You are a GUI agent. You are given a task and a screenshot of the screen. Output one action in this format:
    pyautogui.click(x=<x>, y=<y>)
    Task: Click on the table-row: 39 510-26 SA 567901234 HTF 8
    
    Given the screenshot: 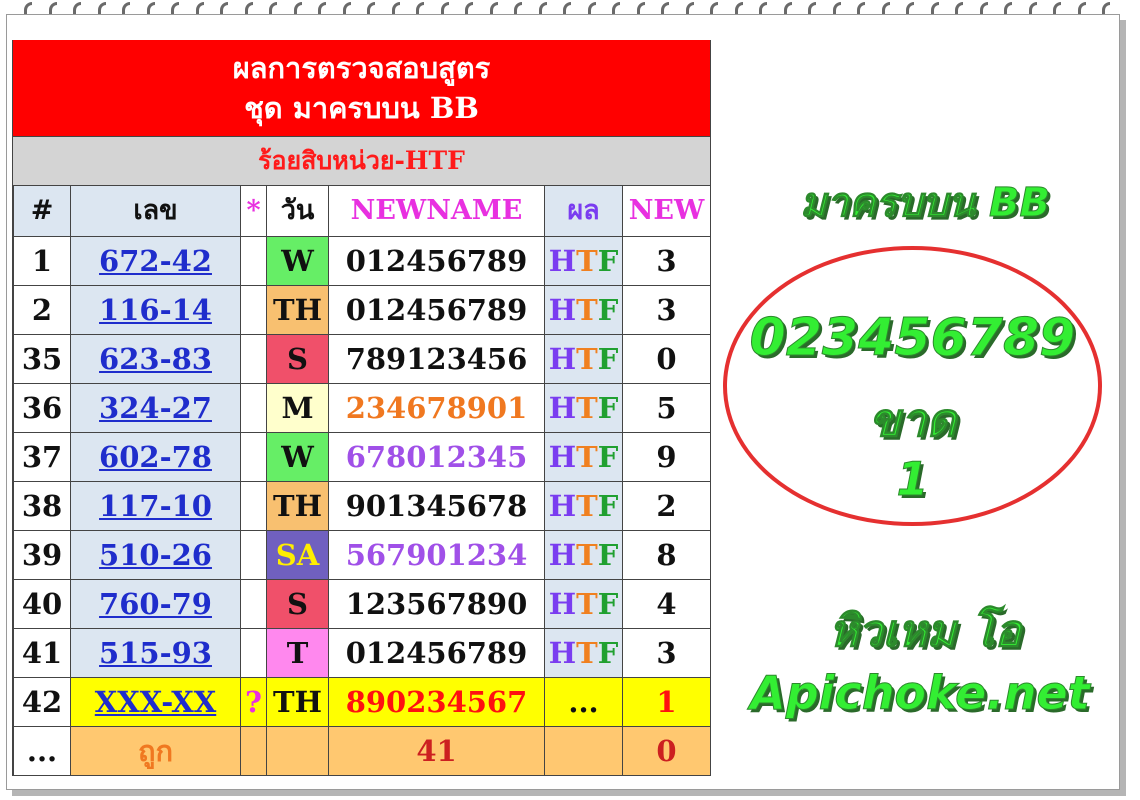 What is the action you would take?
    pyautogui.click(x=362, y=555)
    